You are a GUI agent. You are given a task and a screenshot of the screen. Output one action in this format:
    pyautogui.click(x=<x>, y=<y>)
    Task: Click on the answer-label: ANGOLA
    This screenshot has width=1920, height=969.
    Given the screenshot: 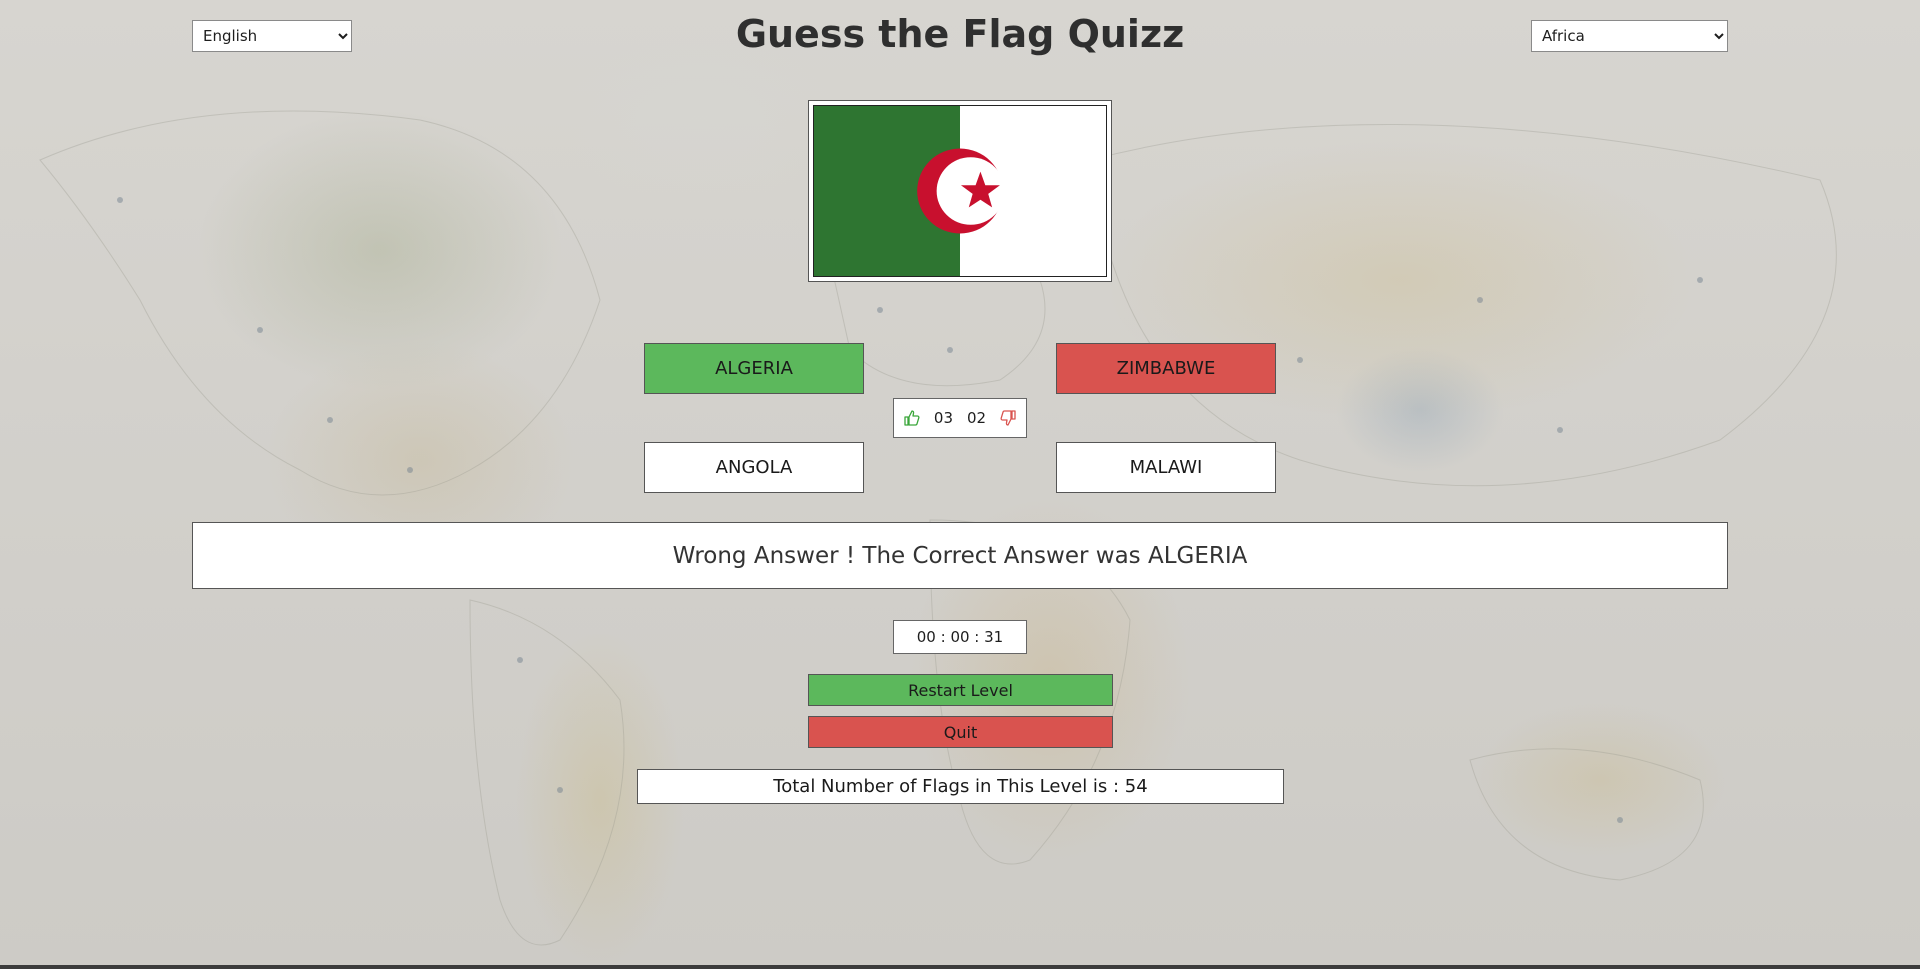 What is the action you would take?
    pyautogui.click(x=754, y=467)
    